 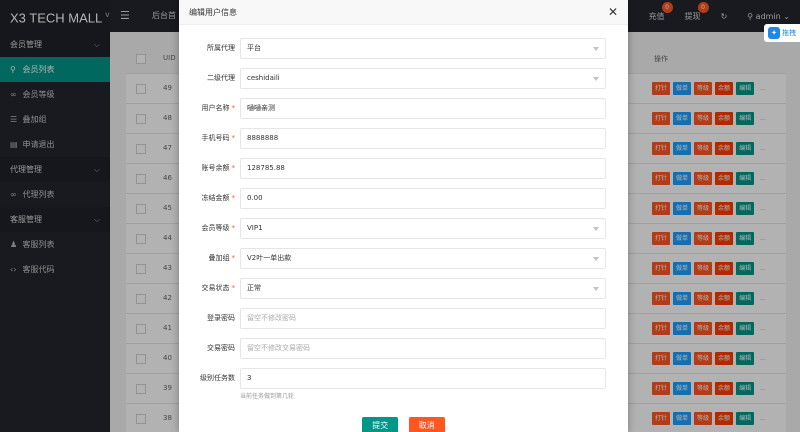 I want to click on trade-password-input: 留空不修改交易密码, so click(x=423, y=348).